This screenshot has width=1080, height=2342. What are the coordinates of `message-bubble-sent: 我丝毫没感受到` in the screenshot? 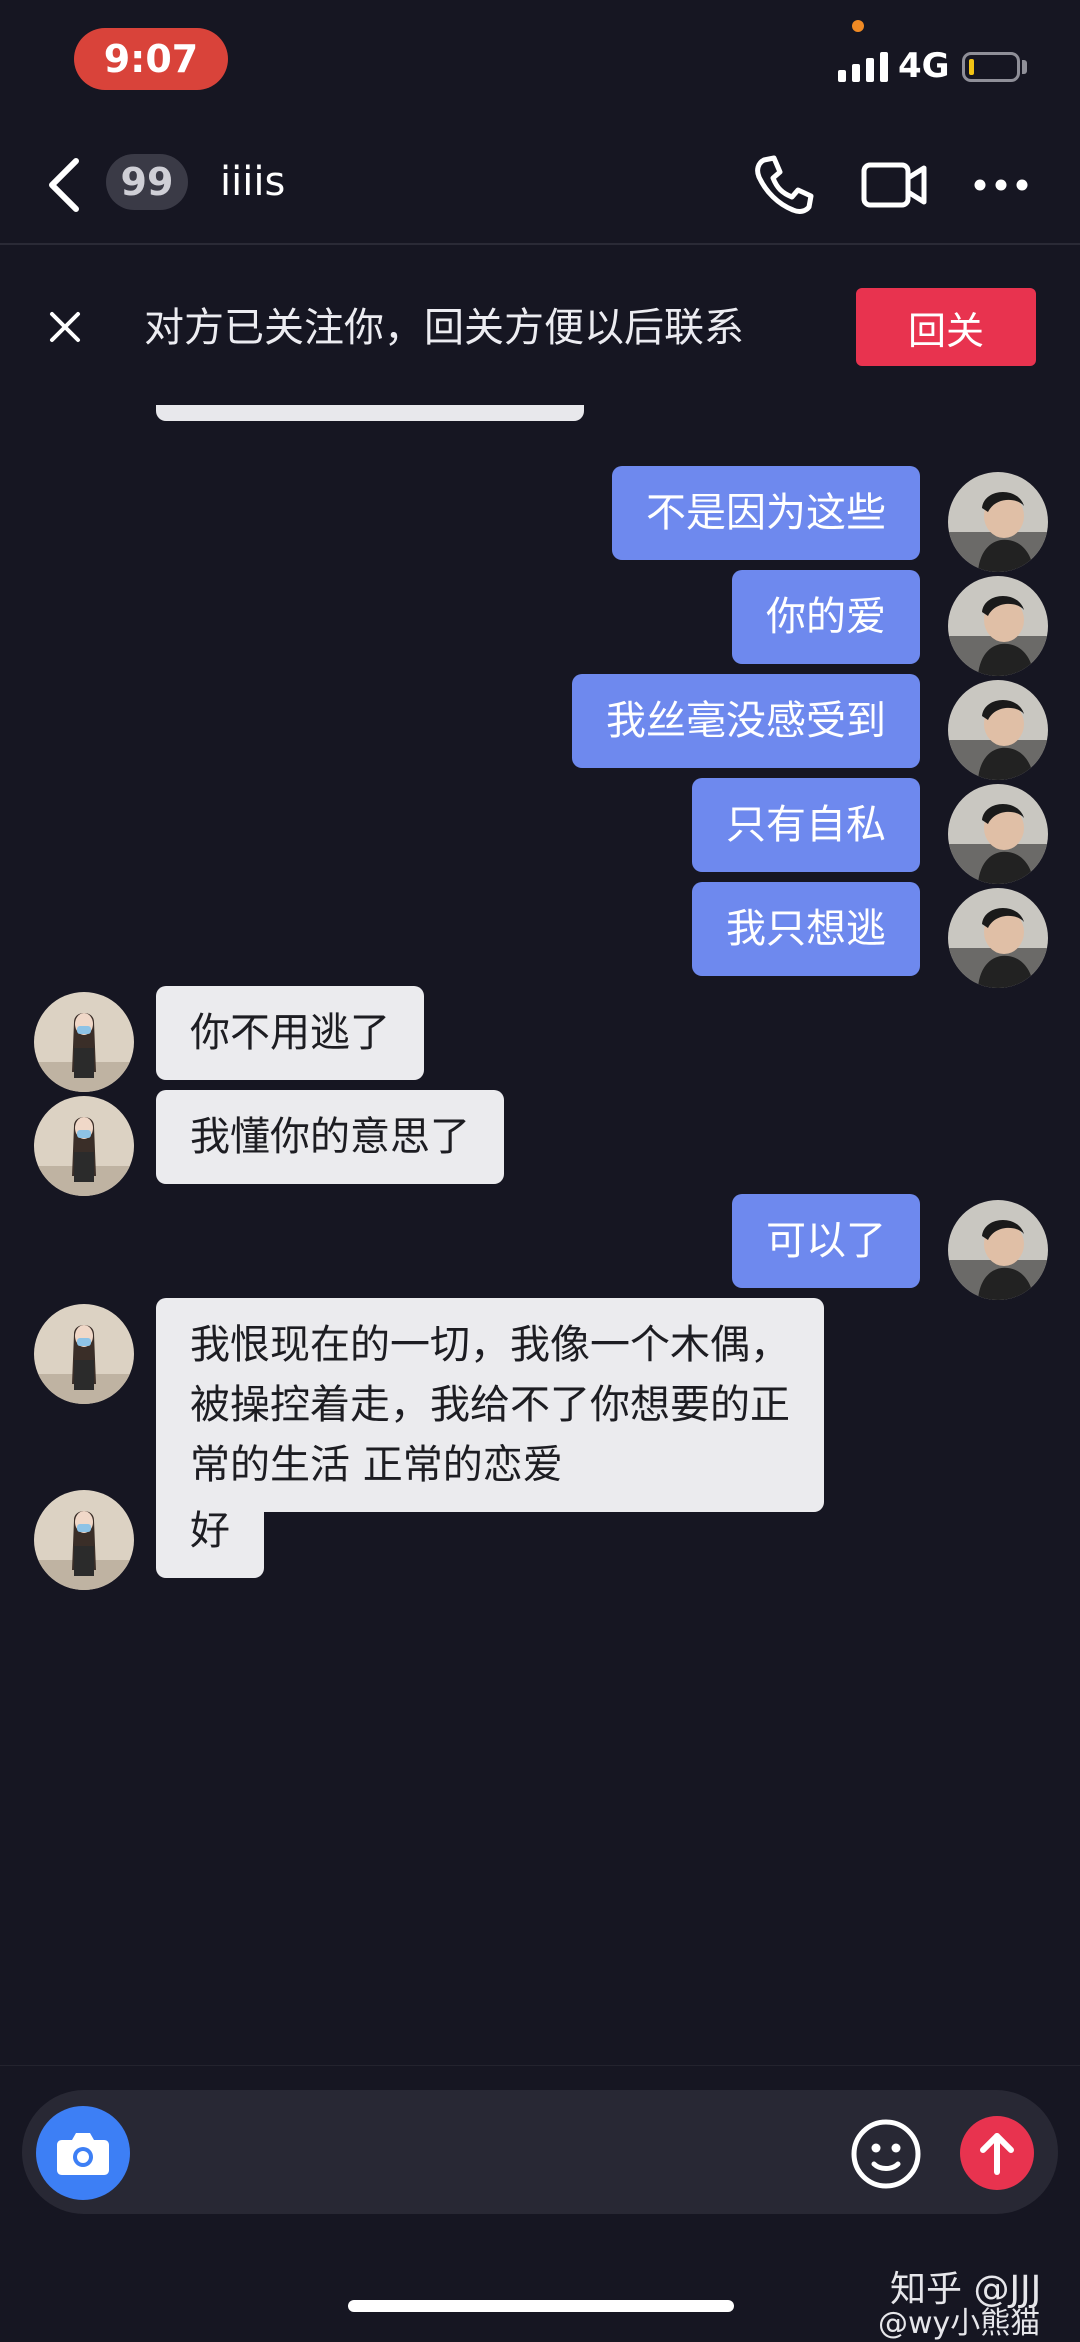 It's located at (746, 721).